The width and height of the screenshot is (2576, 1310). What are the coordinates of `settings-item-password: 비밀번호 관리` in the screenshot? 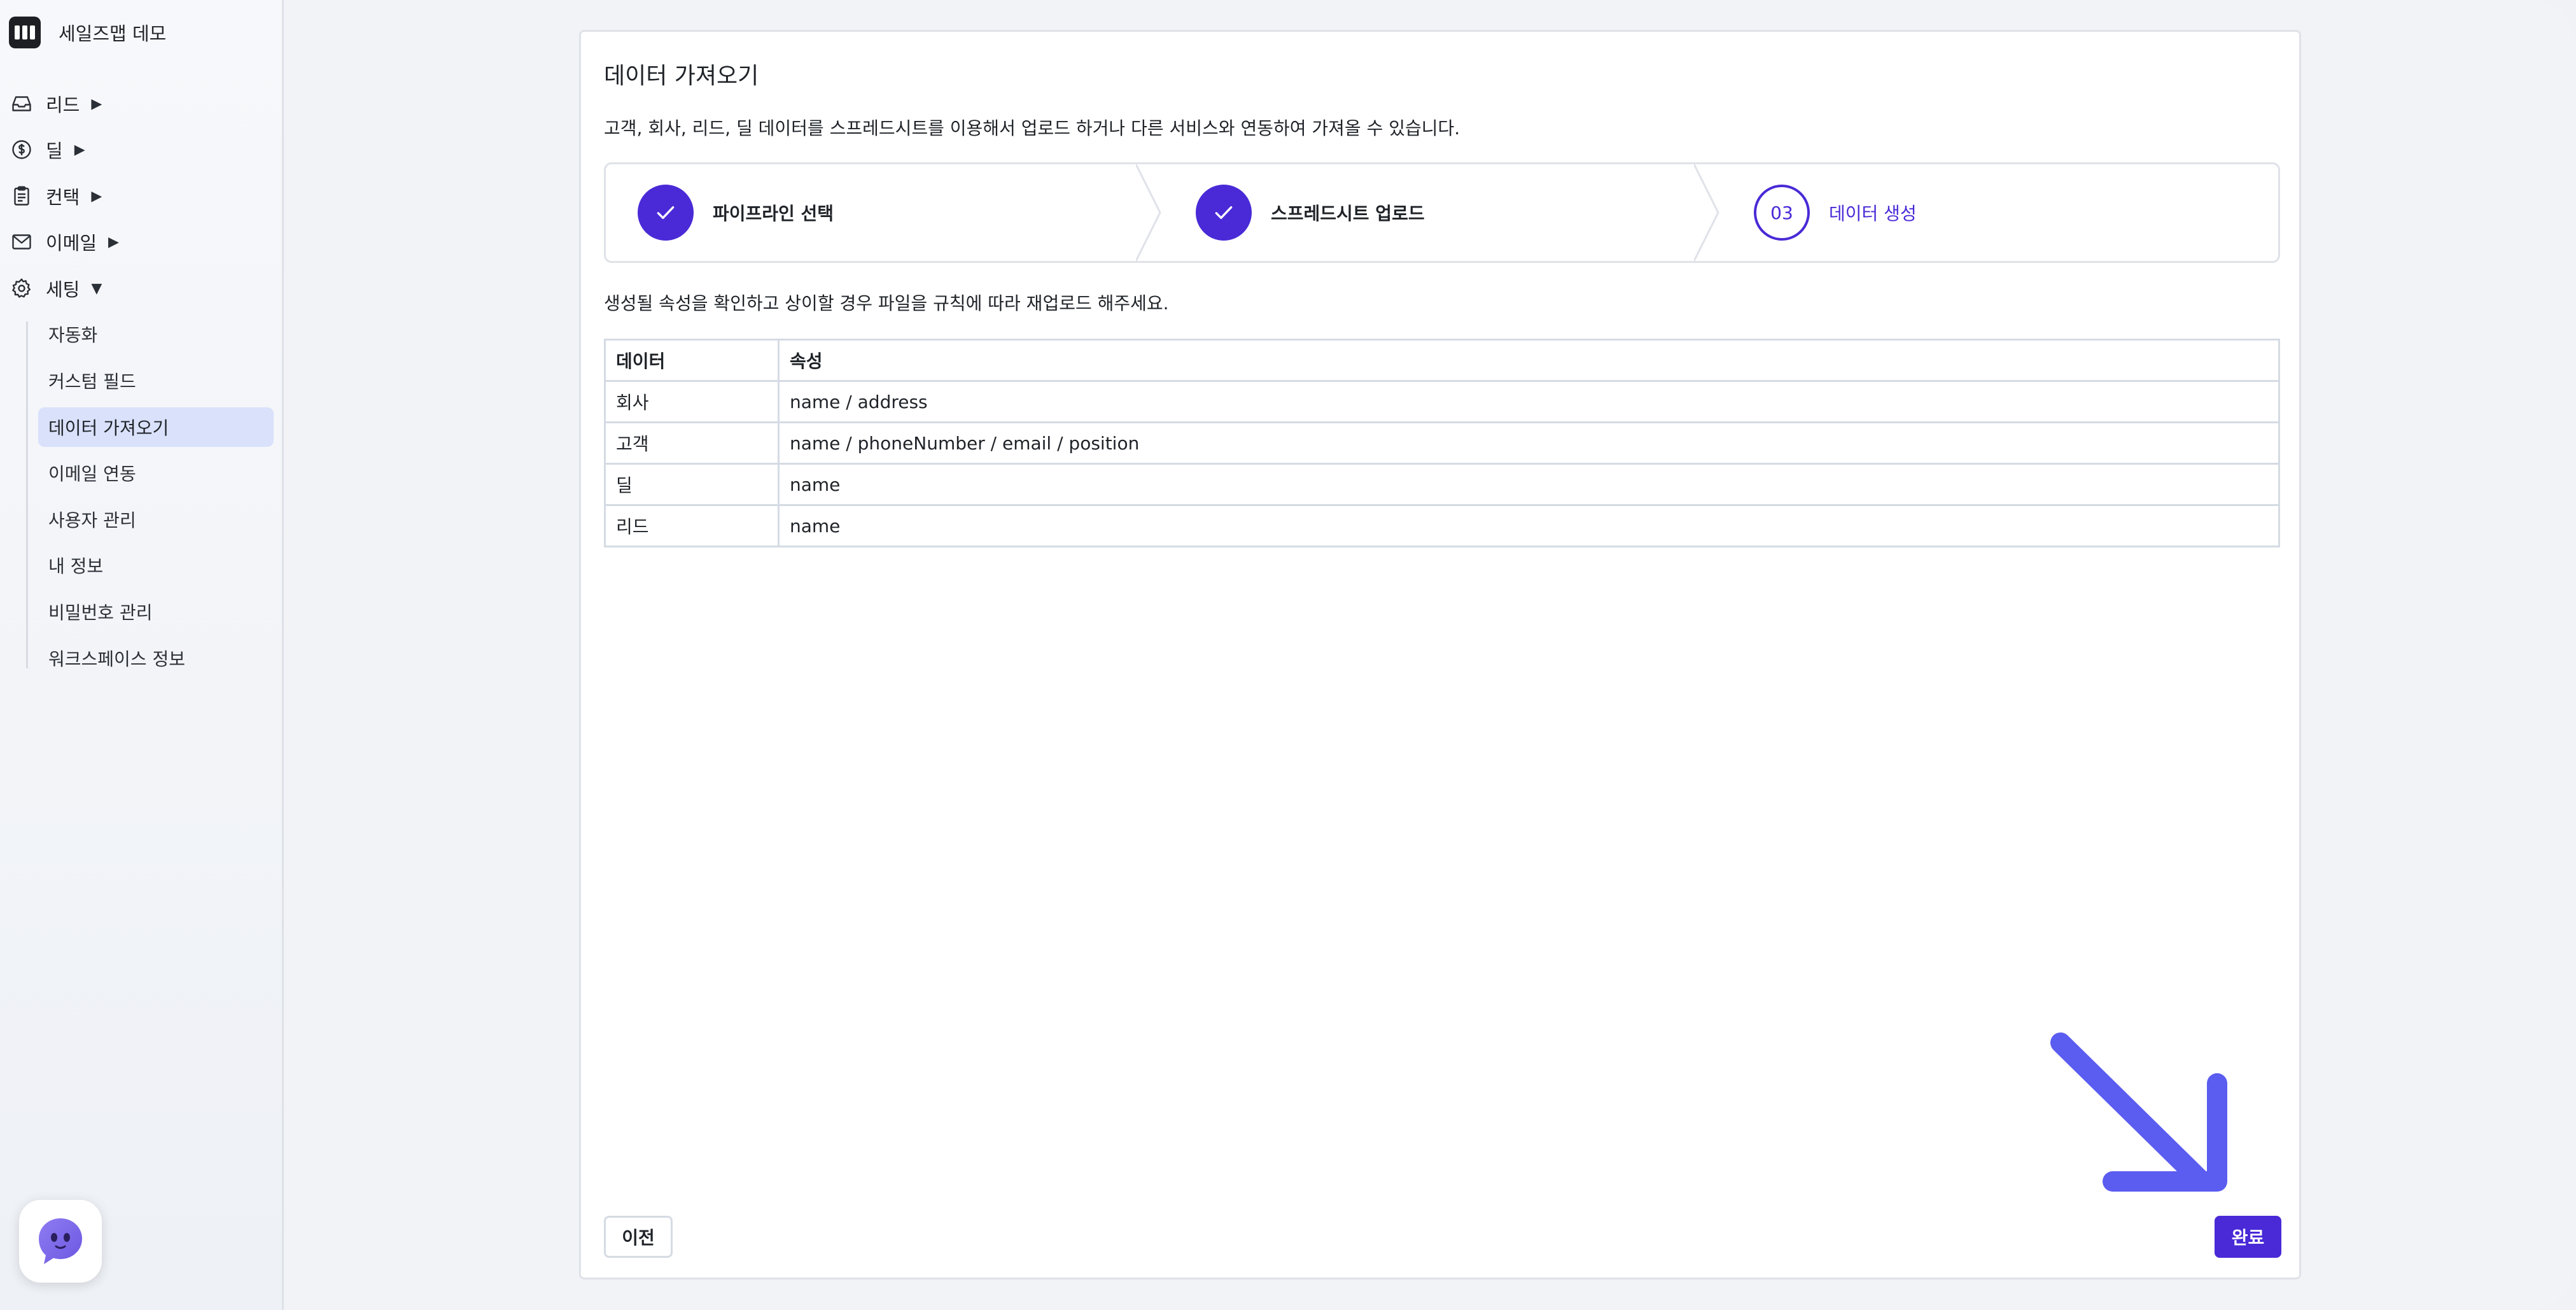 It's located at (156, 611).